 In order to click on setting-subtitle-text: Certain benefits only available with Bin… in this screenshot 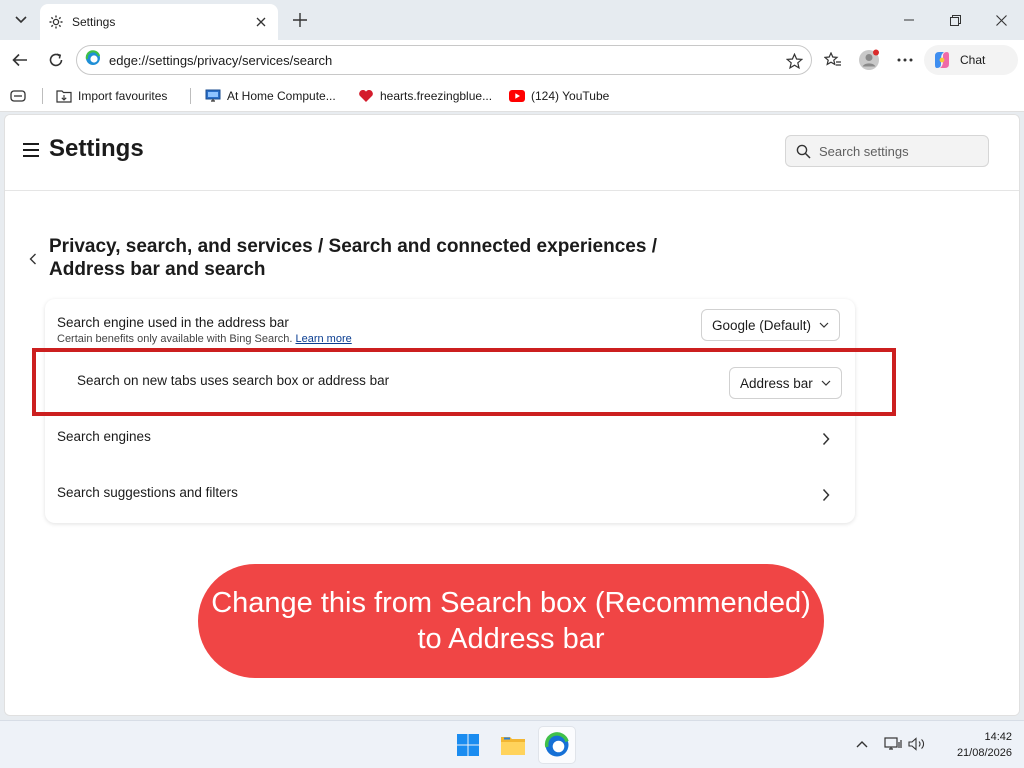, I will do `click(175, 339)`.